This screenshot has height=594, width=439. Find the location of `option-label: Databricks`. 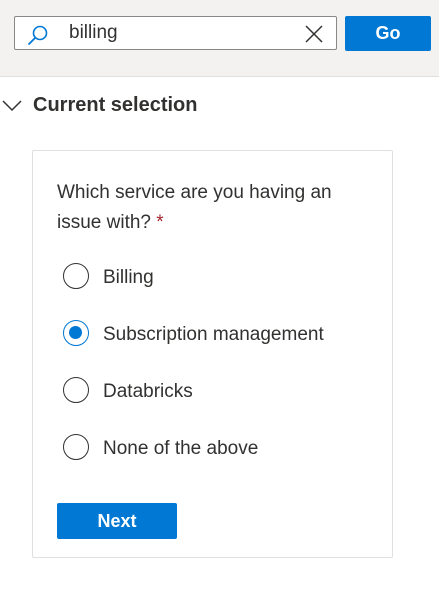

option-label: Databricks is located at coordinates (148, 391).